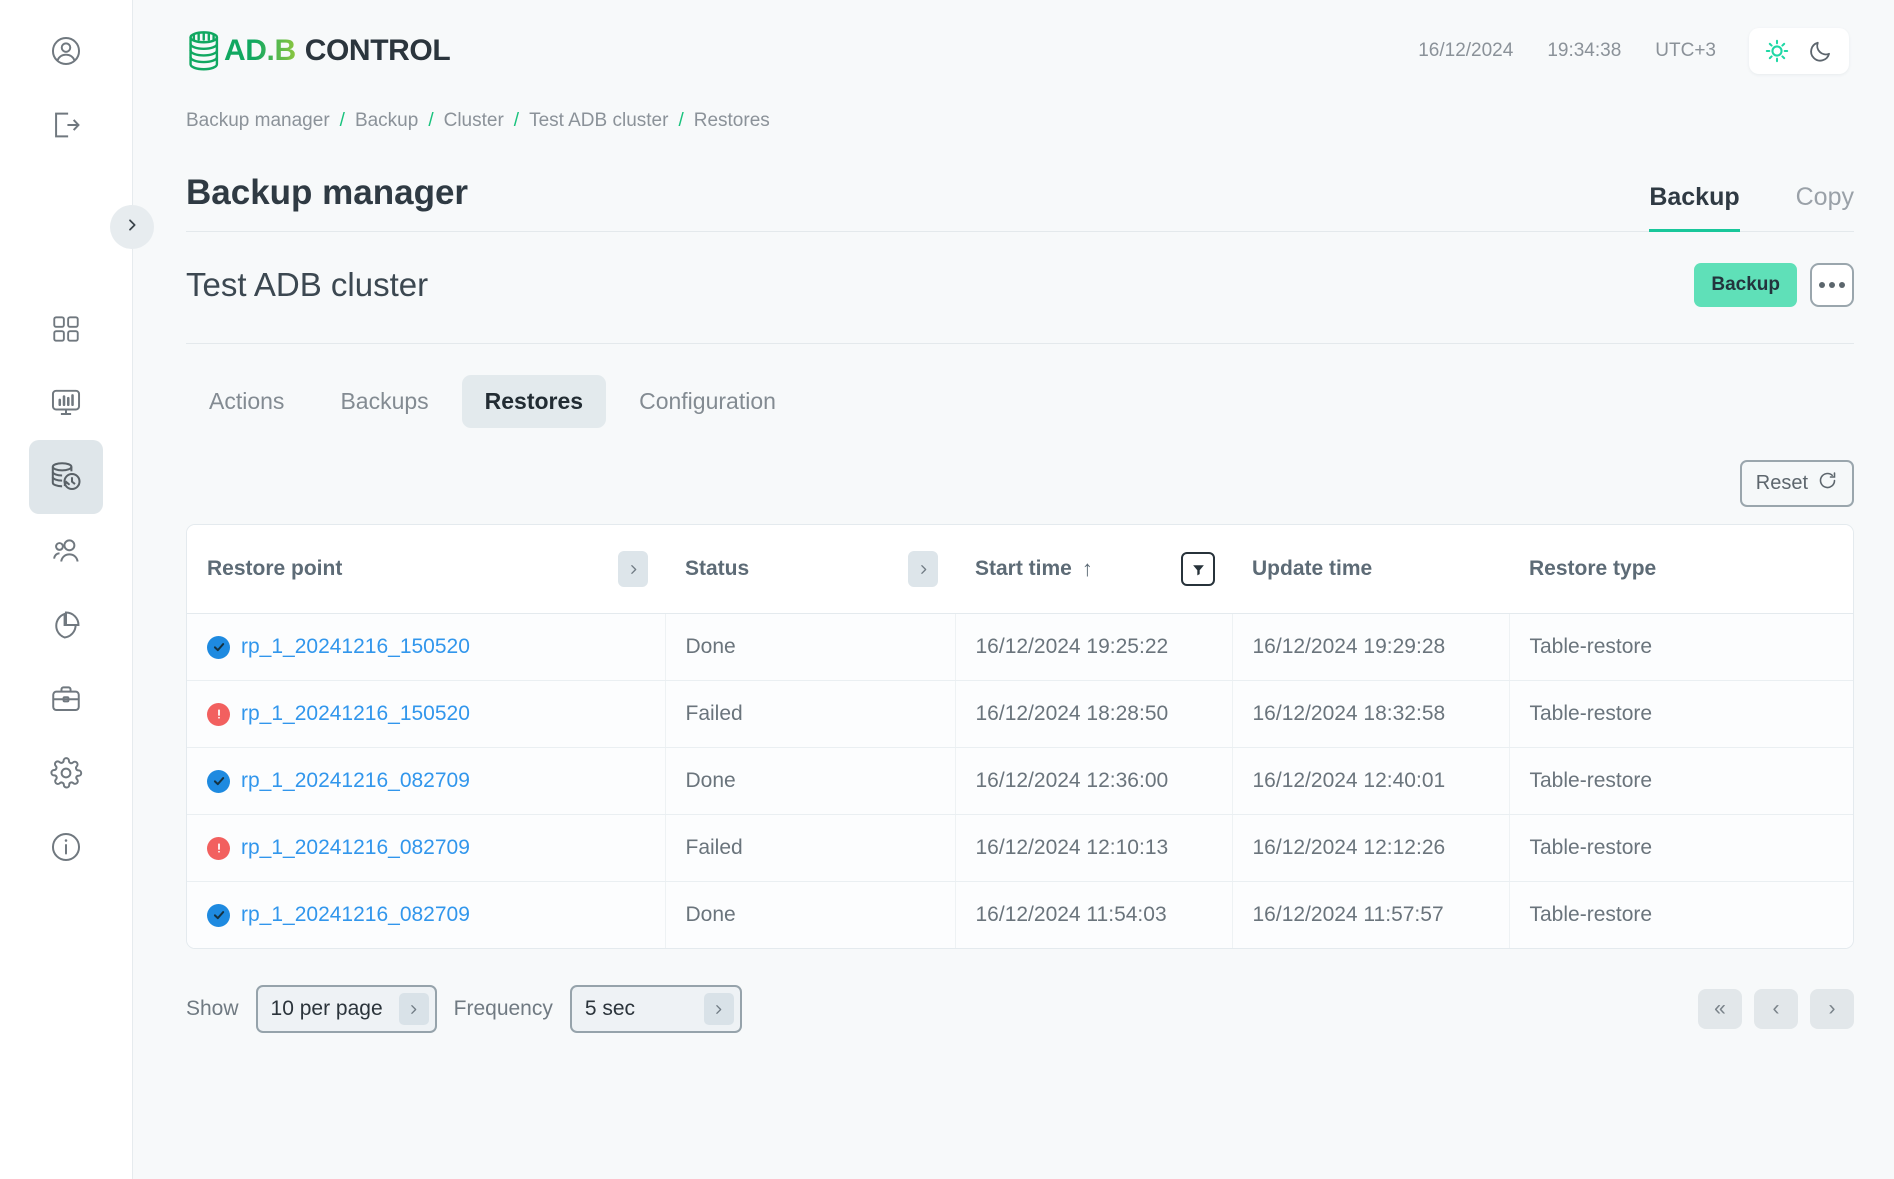  Describe the element at coordinates (246, 401) in the screenshot. I see `tab-actions: Actions` at that location.